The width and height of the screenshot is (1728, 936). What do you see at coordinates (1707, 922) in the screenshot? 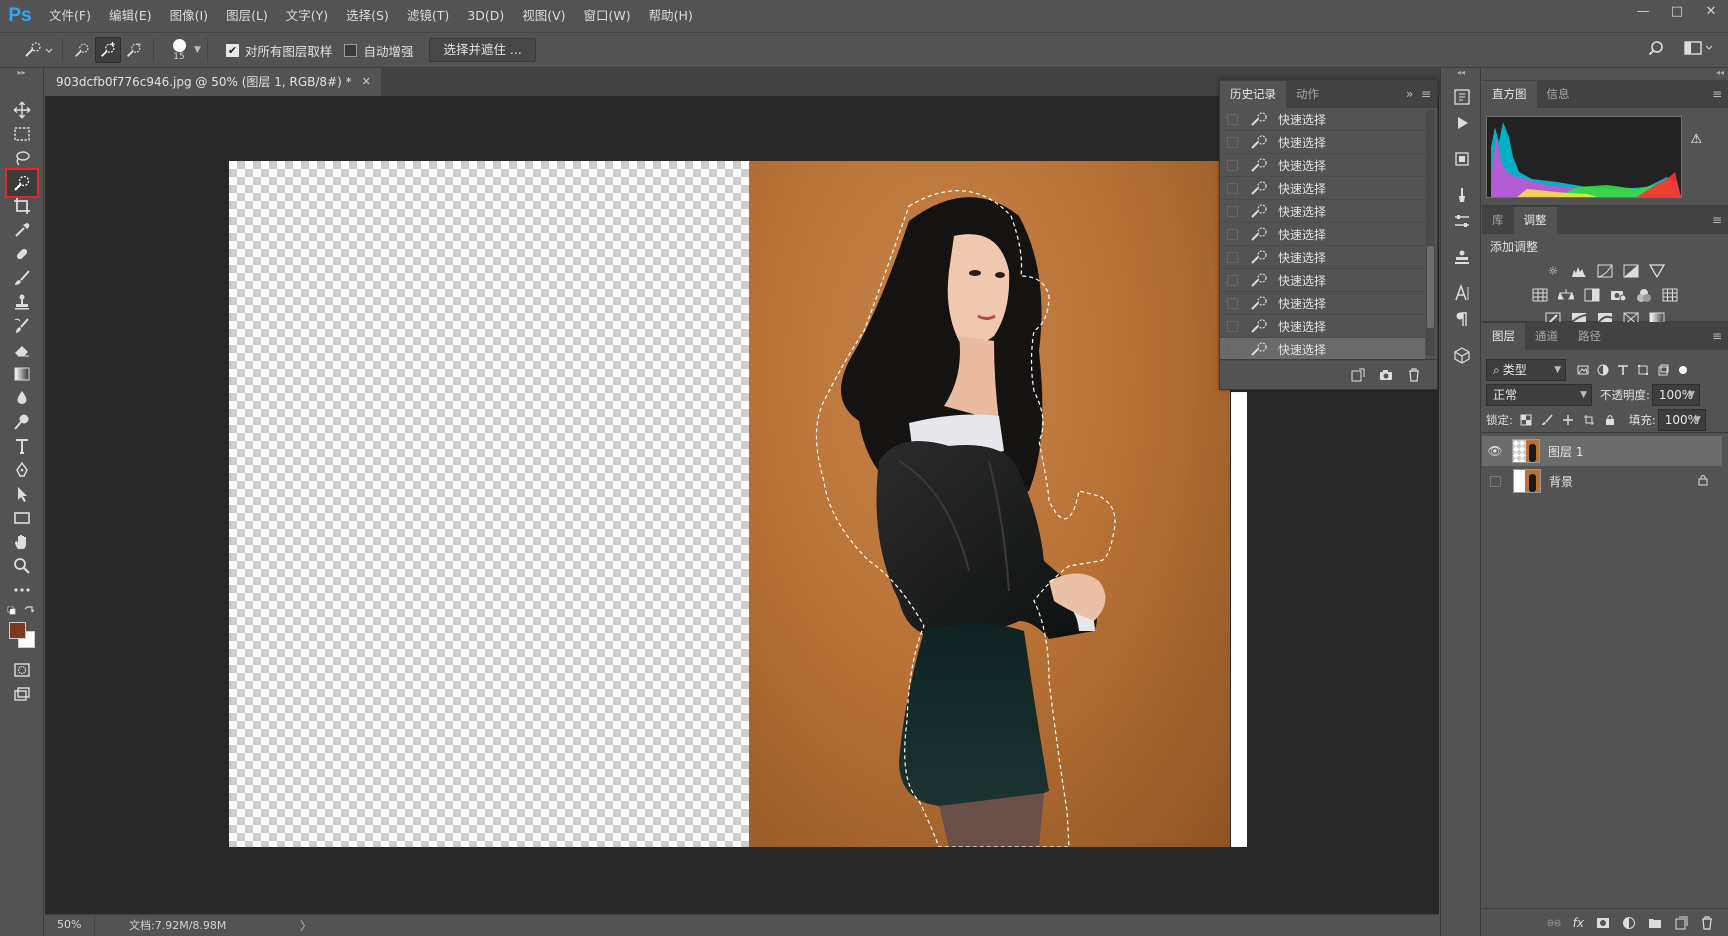
I see `delete-layer-icon` at bounding box center [1707, 922].